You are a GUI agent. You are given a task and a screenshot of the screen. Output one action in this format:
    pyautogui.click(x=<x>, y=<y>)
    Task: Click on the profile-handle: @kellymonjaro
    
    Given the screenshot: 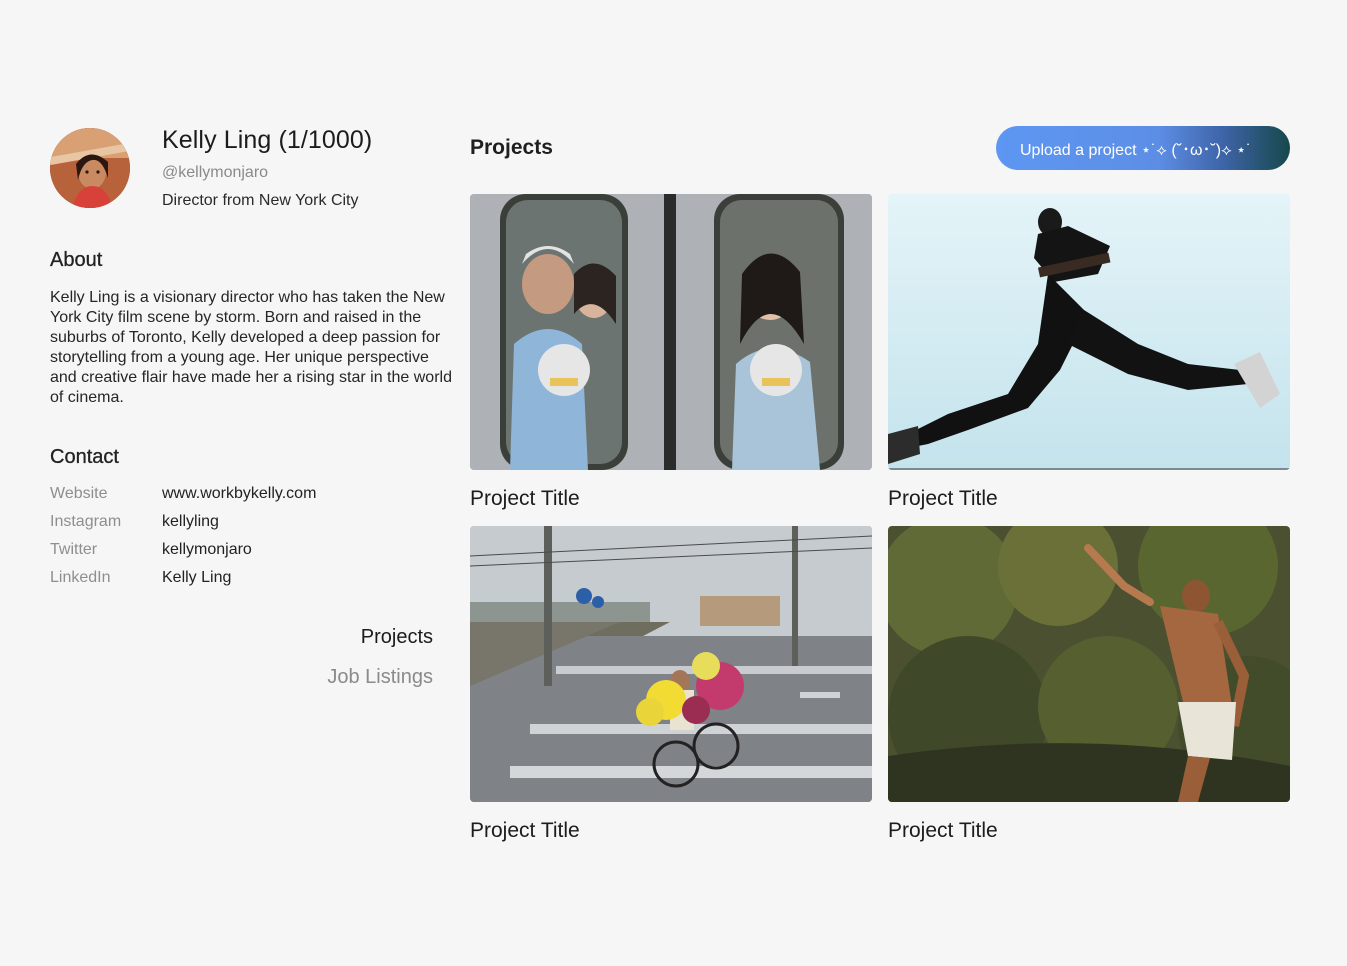 What is the action you would take?
    pyautogui.click(x=215, y=173)
    